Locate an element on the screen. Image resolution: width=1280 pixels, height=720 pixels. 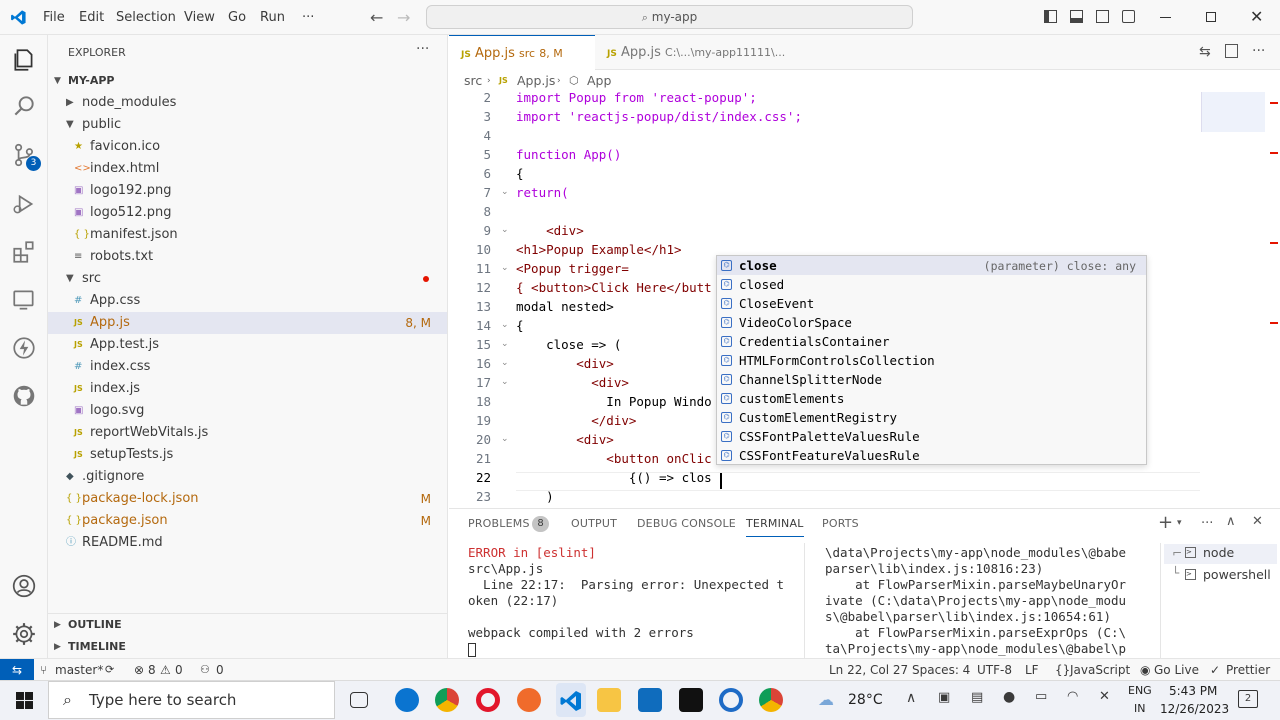
battery-icon: ▭ is located at coordinates (1041, 696).